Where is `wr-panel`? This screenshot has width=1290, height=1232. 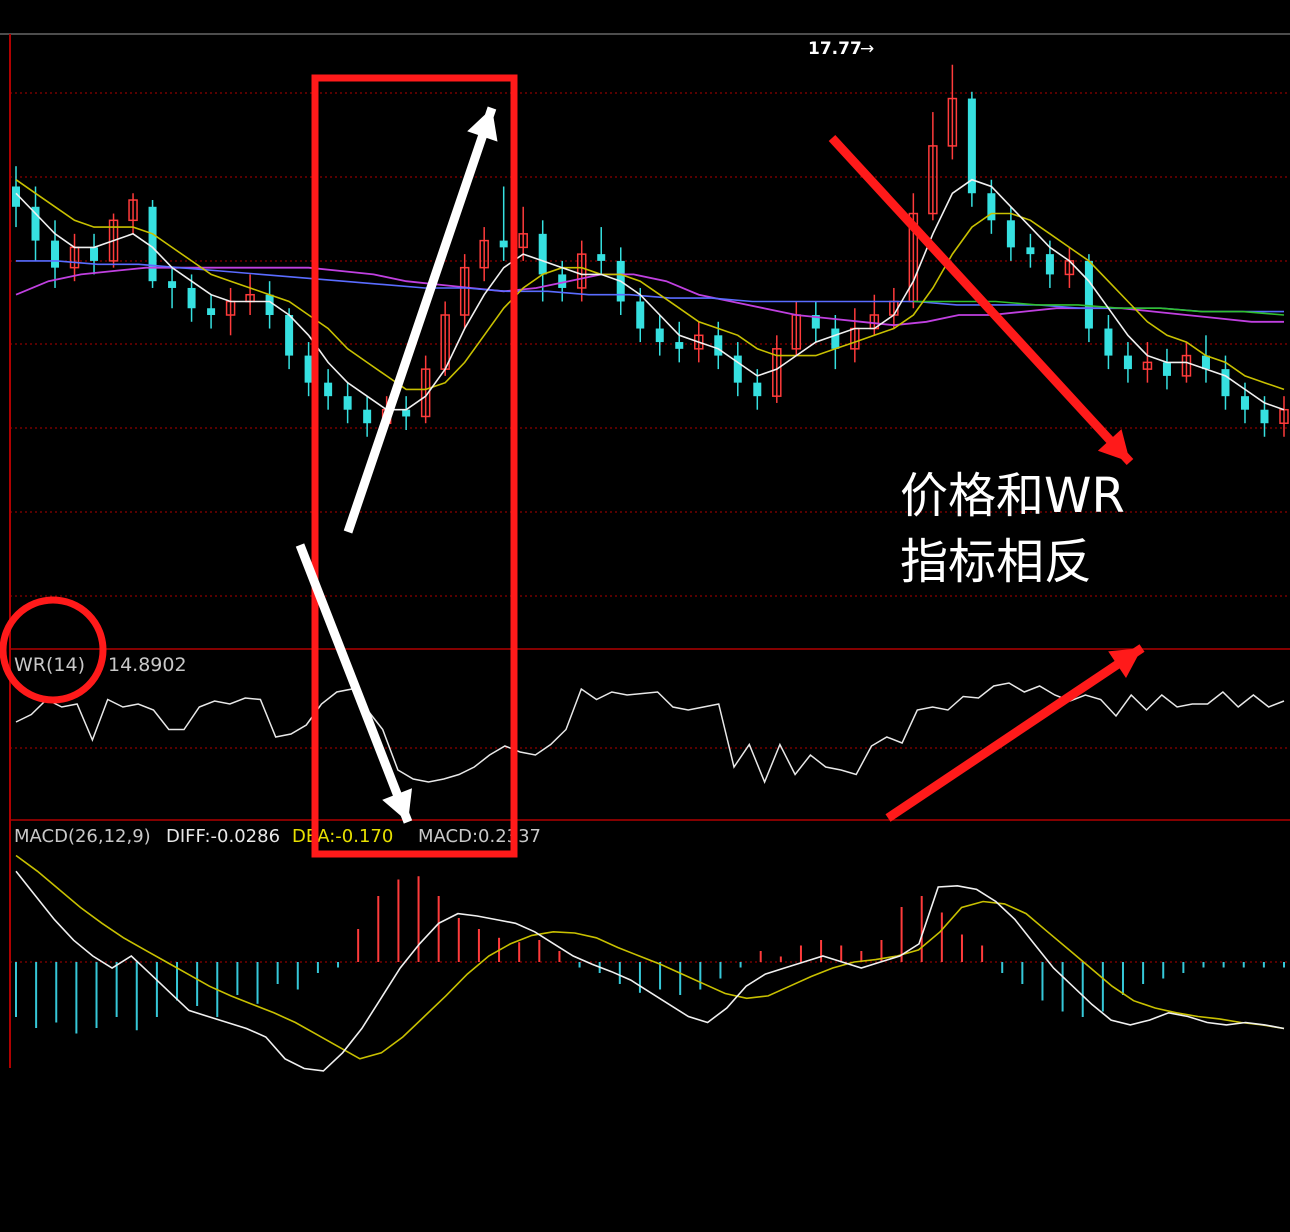 wr-panel is located at coordinates (650, 733).